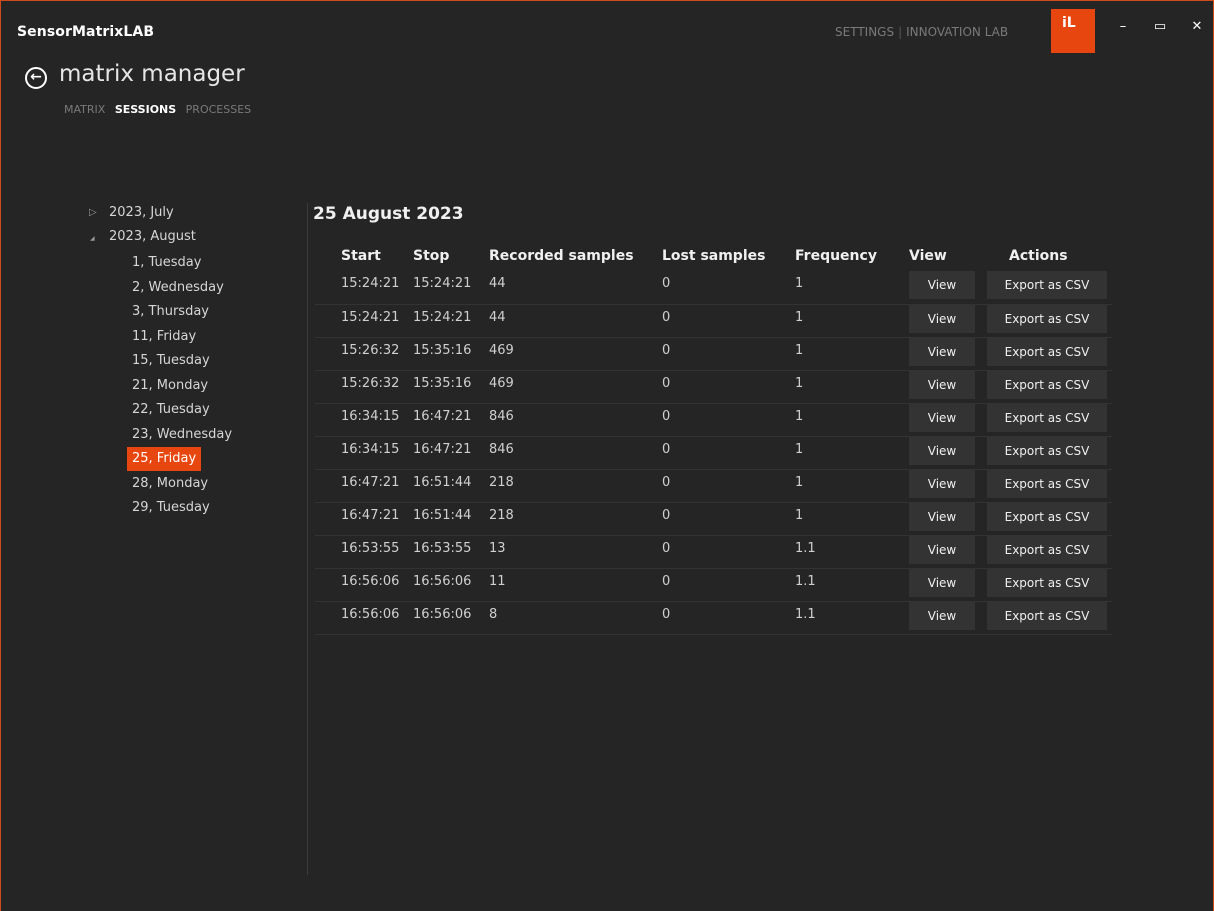 The height and width of the screenshot is (911, 1214). I want to click on col-recorded-samples: Recorded samples, so click(561, 256).